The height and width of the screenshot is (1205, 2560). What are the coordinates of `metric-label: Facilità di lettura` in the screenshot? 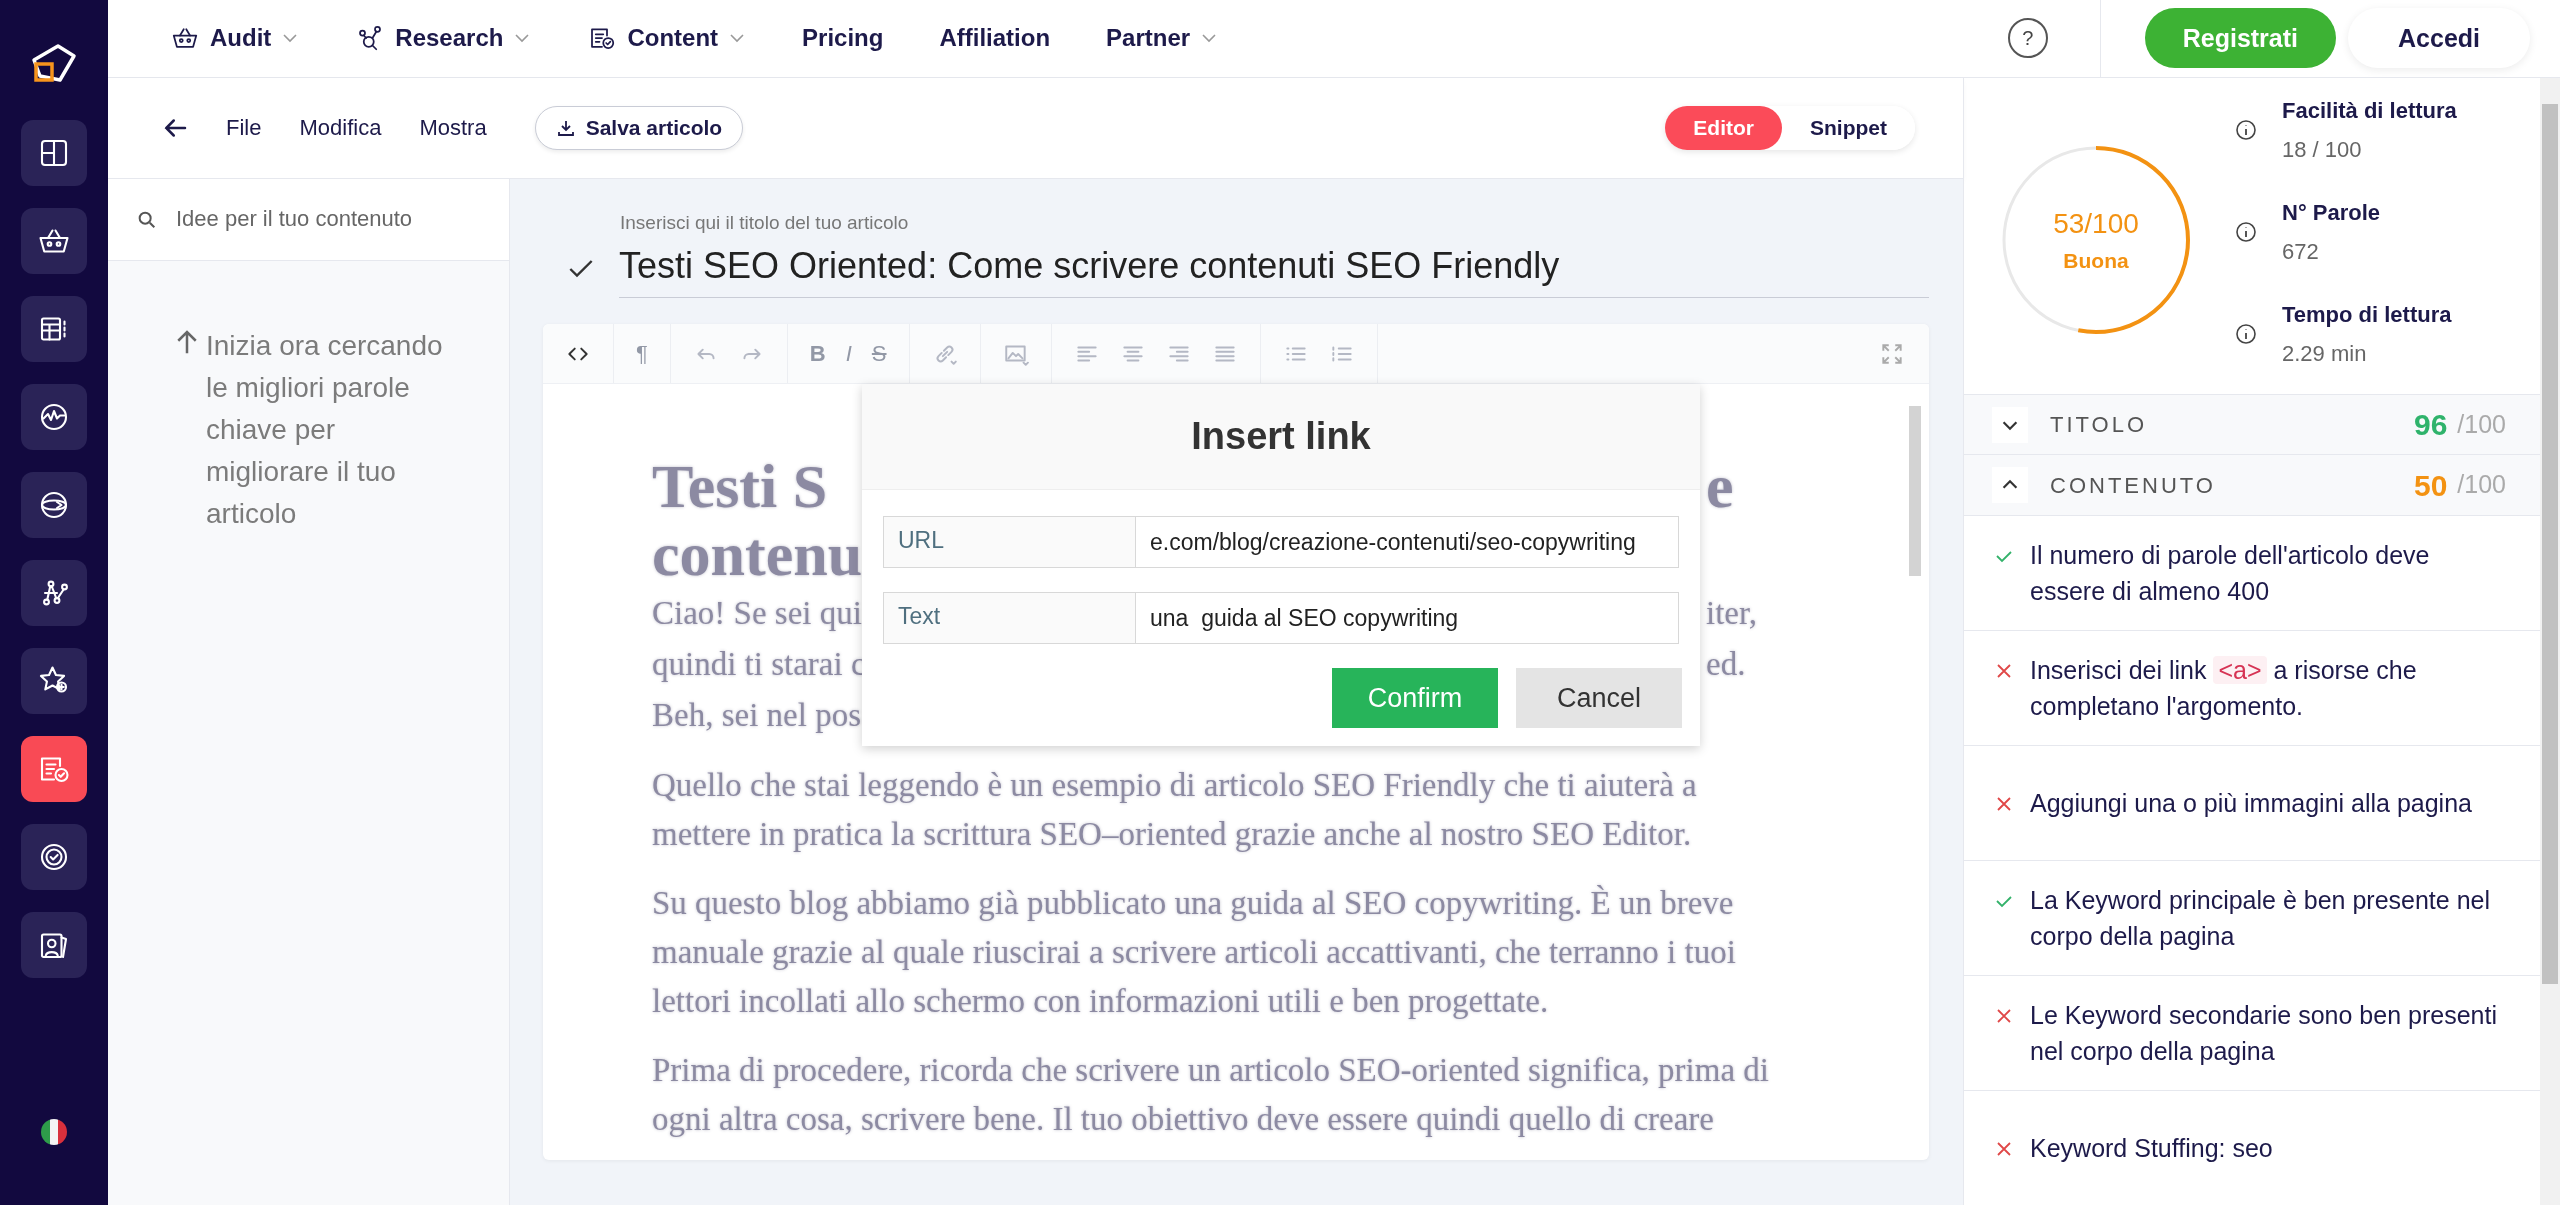 It's located at (2369, 110).